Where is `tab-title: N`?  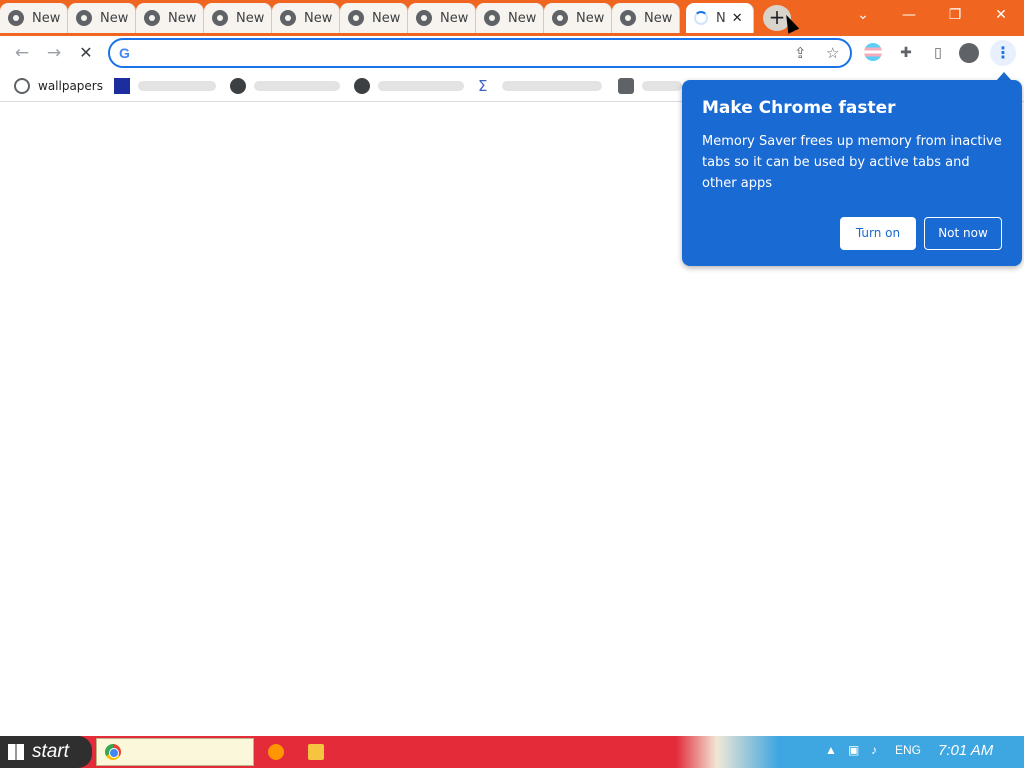
tab-title: N is located at coordinates (721, 18).